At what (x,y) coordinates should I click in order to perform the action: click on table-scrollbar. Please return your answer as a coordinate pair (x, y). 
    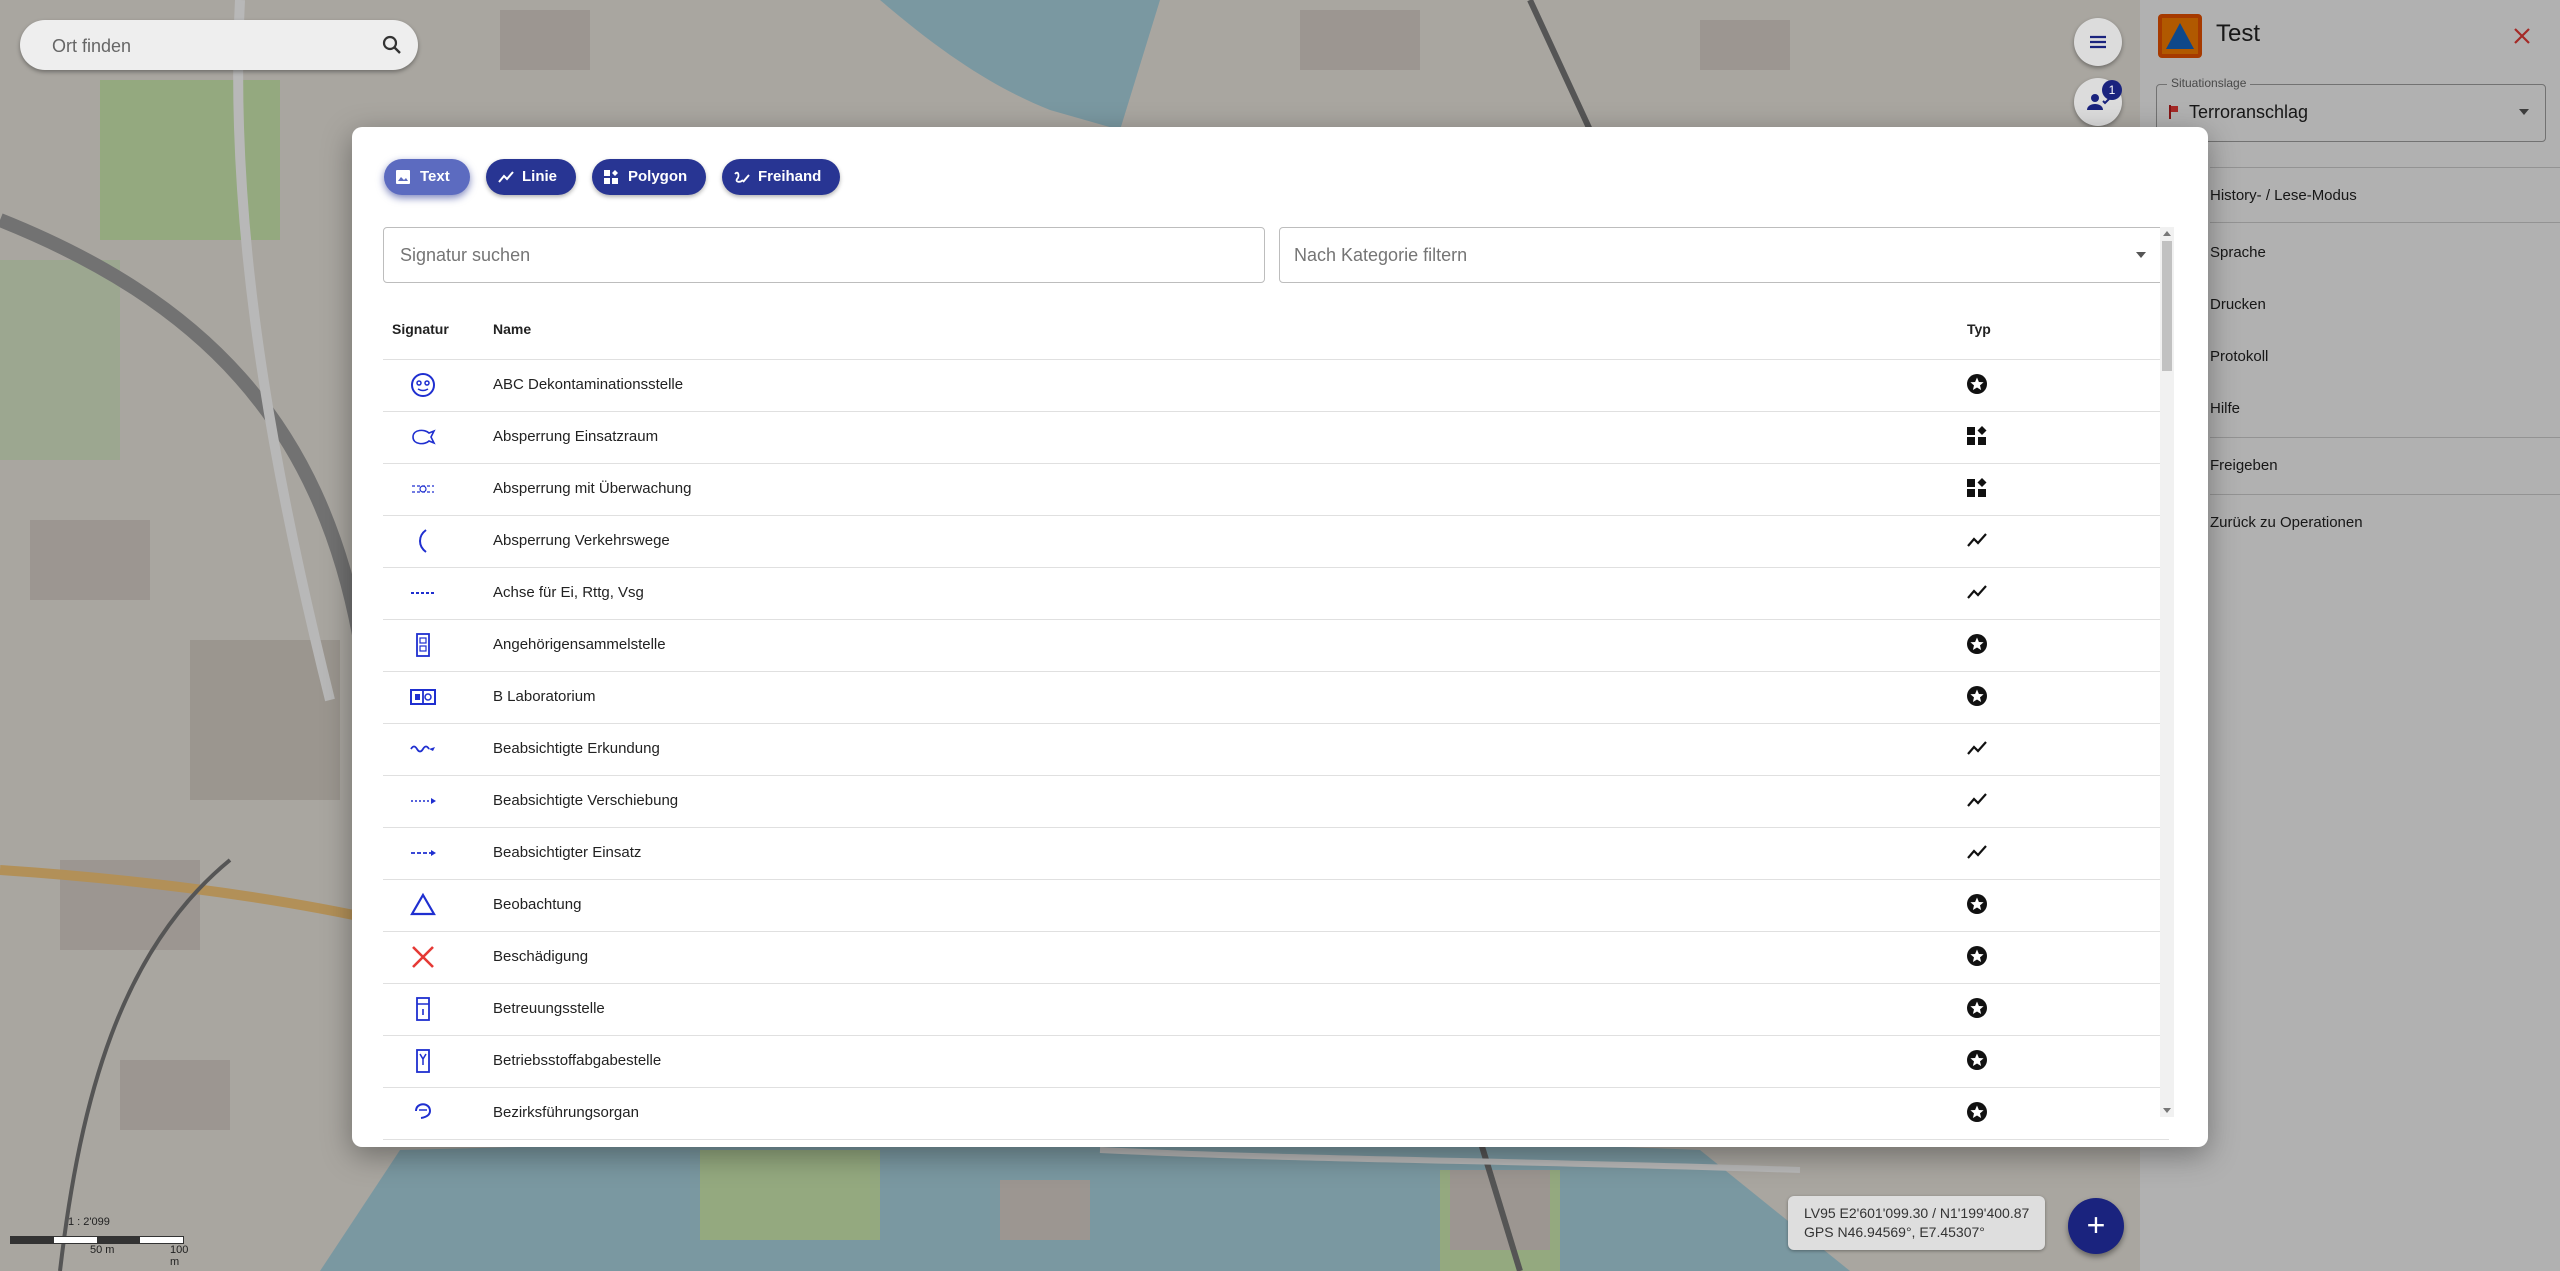
    Looking at the image, I should click on (2167, 672).